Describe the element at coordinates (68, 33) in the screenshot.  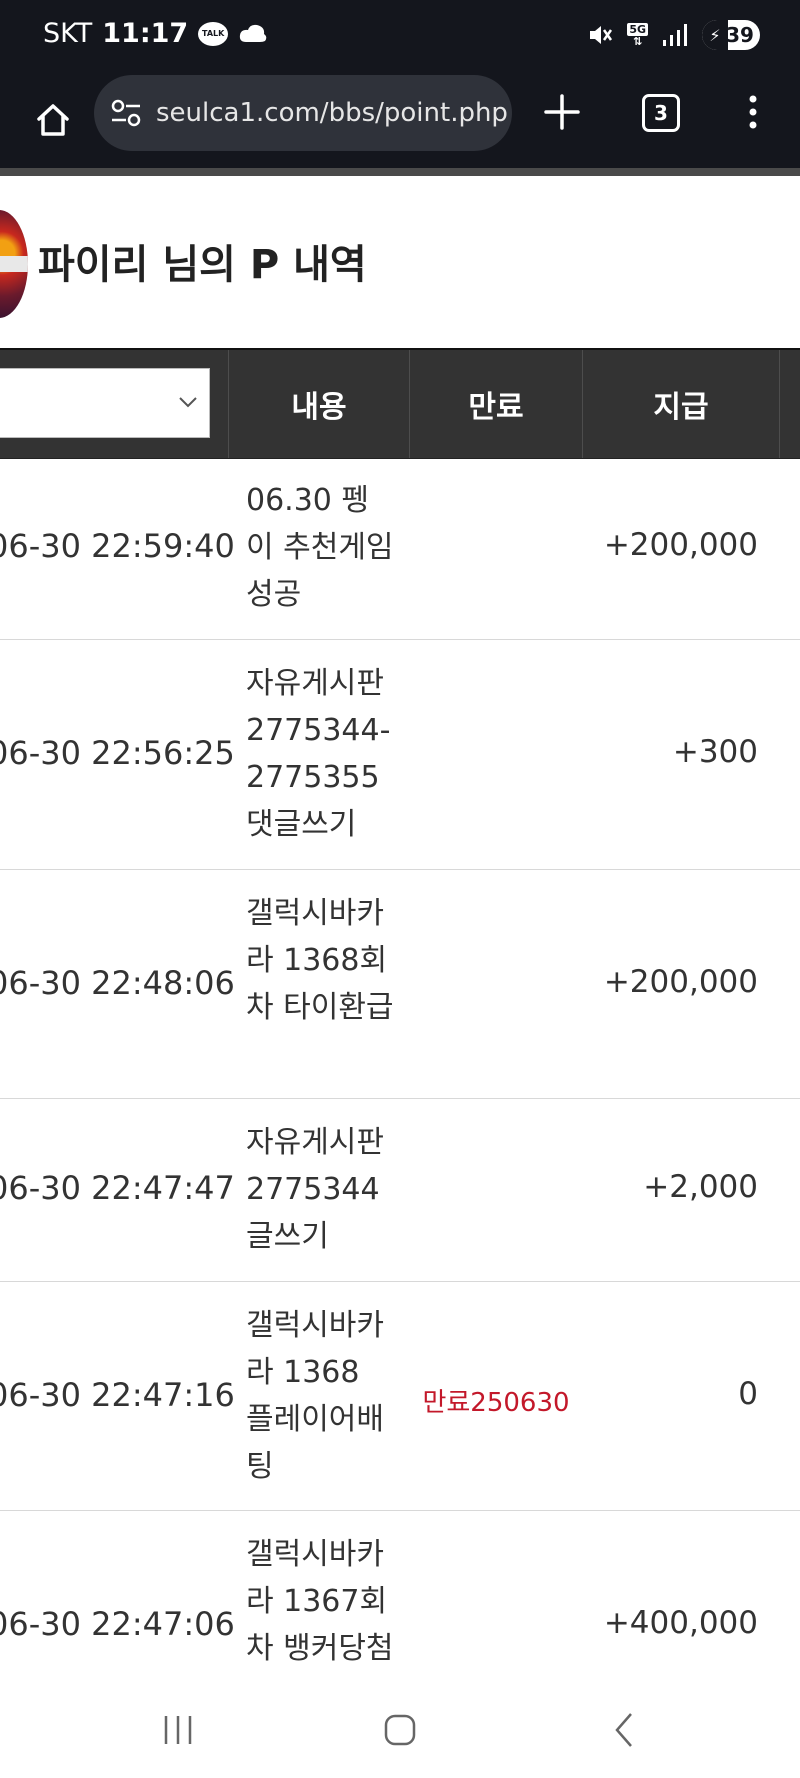
I see `carrier-label: SKT` at that location.